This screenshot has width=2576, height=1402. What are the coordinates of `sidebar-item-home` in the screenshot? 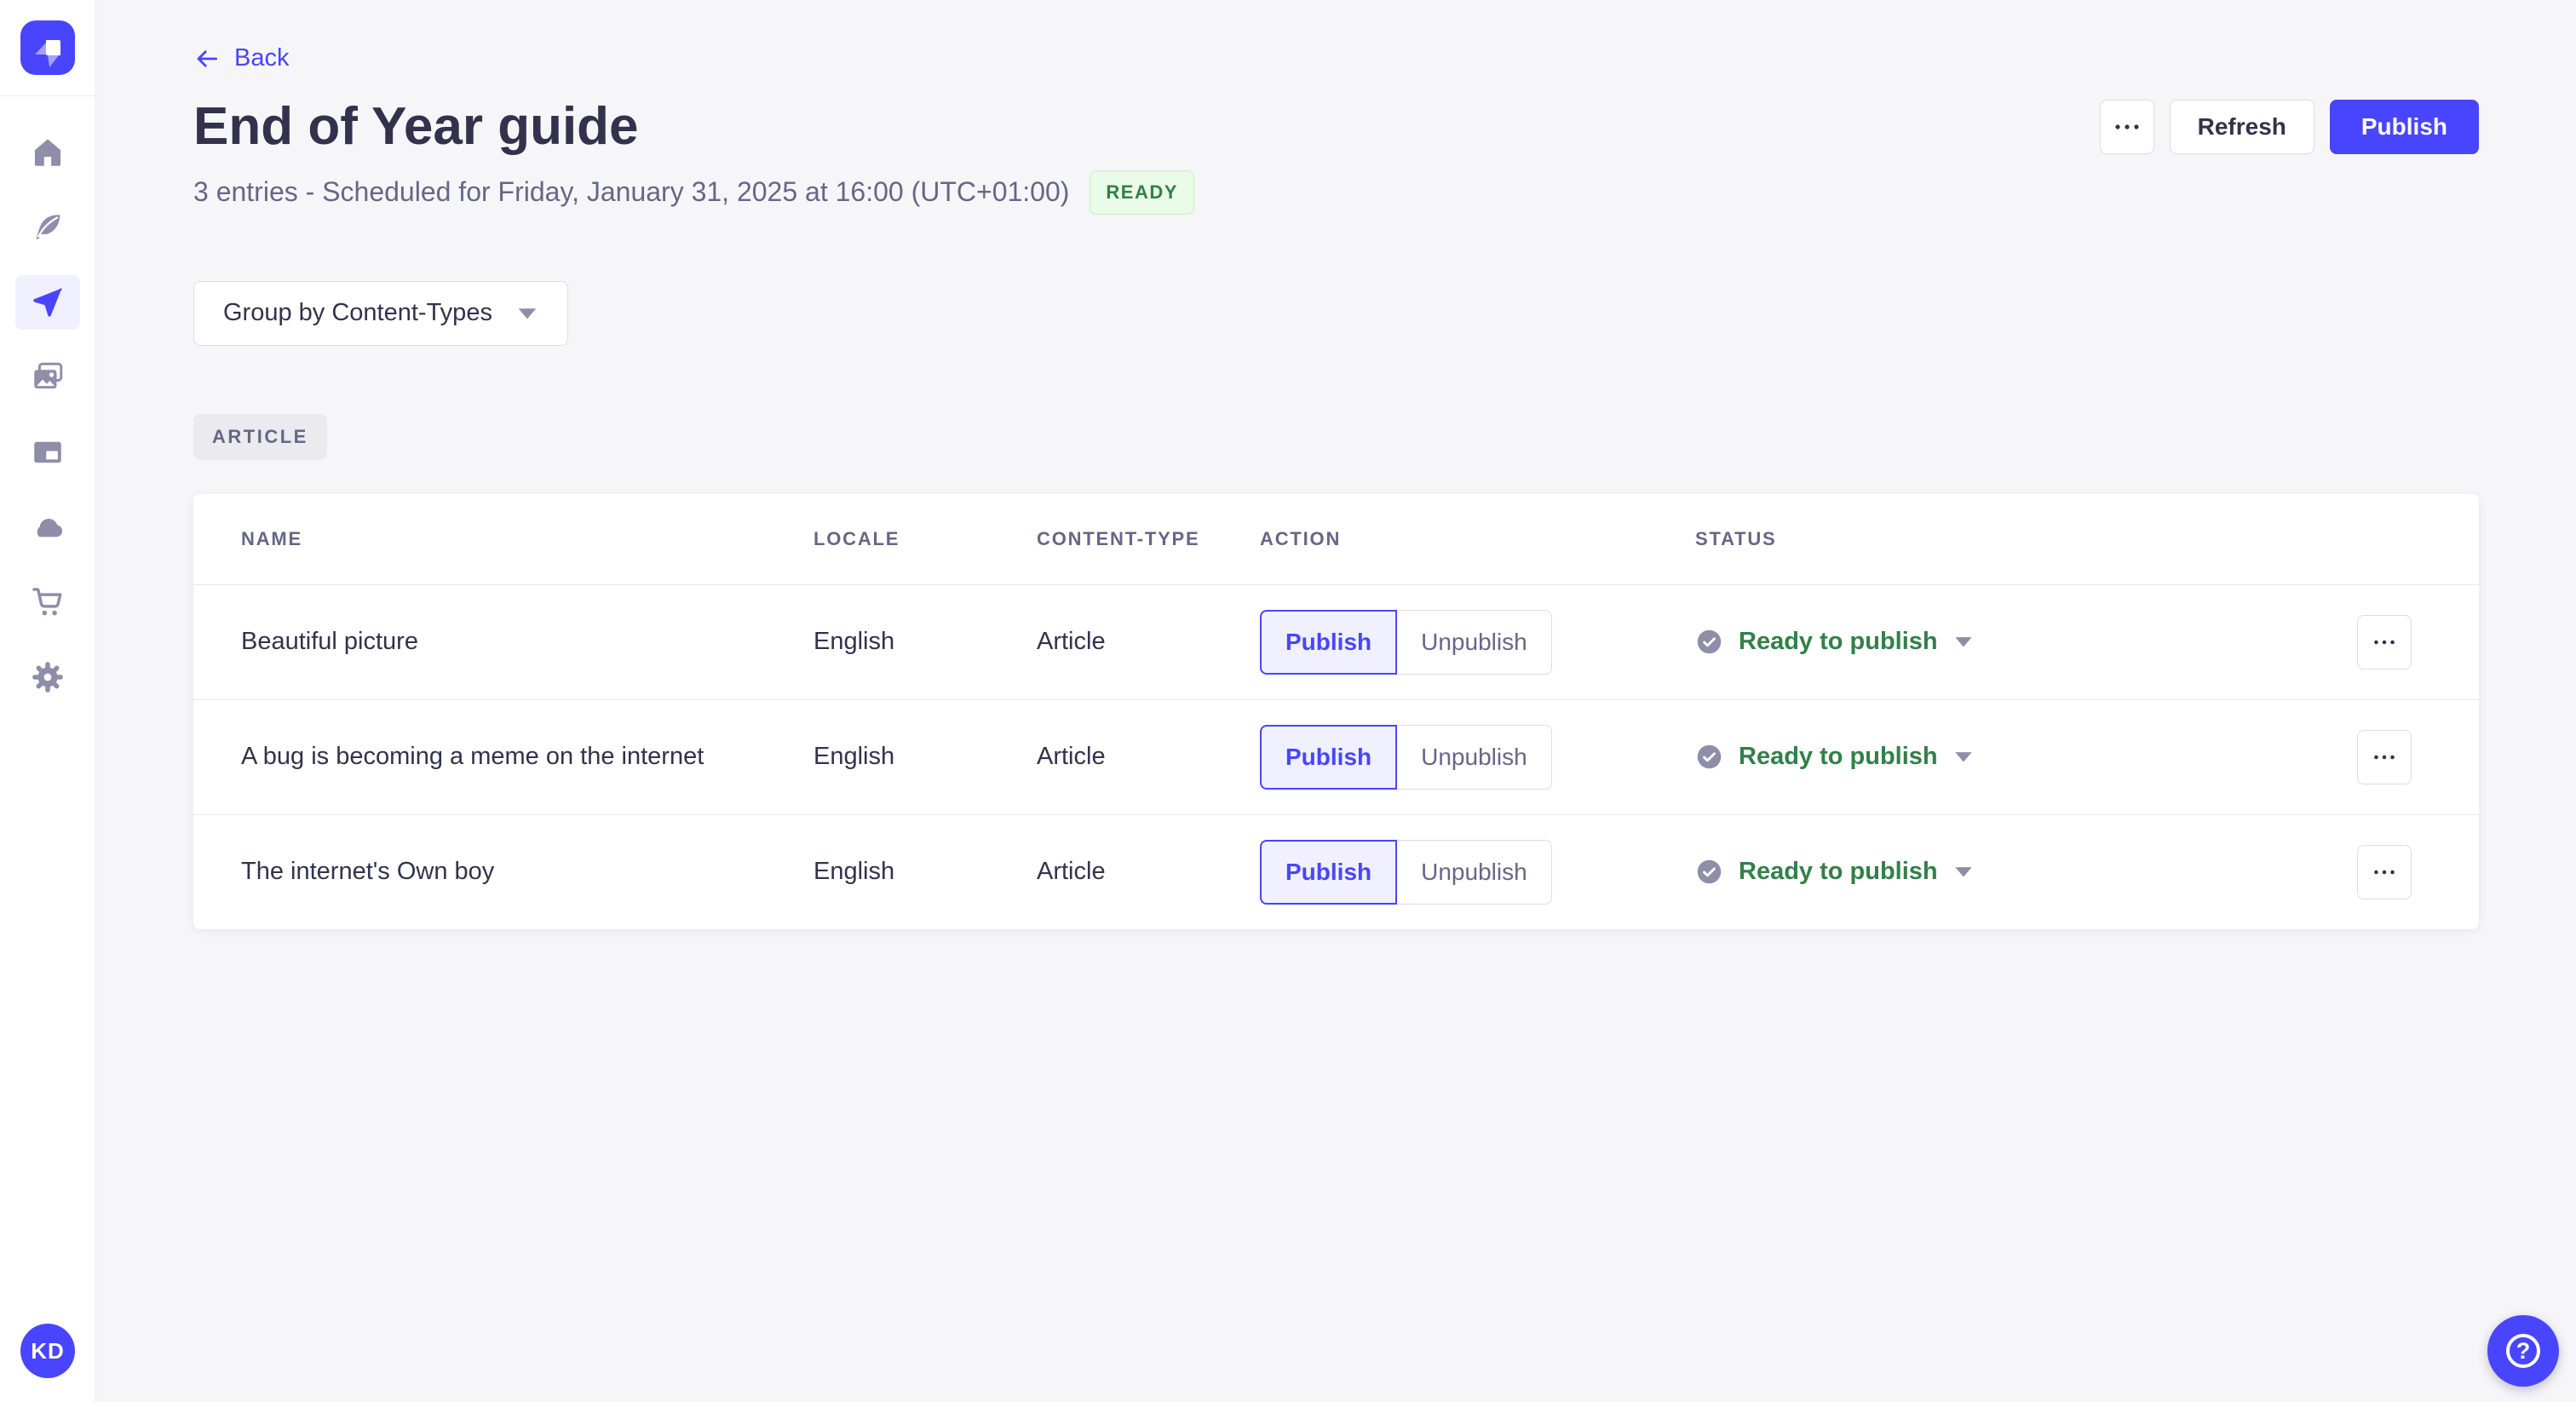 It's located at (48, 152).